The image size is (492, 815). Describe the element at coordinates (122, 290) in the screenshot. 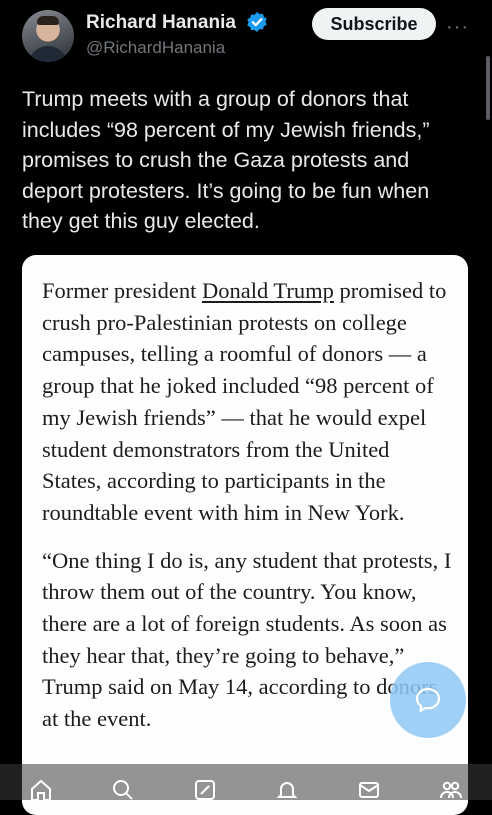

I see `article-p1-before: Former president` at that location.